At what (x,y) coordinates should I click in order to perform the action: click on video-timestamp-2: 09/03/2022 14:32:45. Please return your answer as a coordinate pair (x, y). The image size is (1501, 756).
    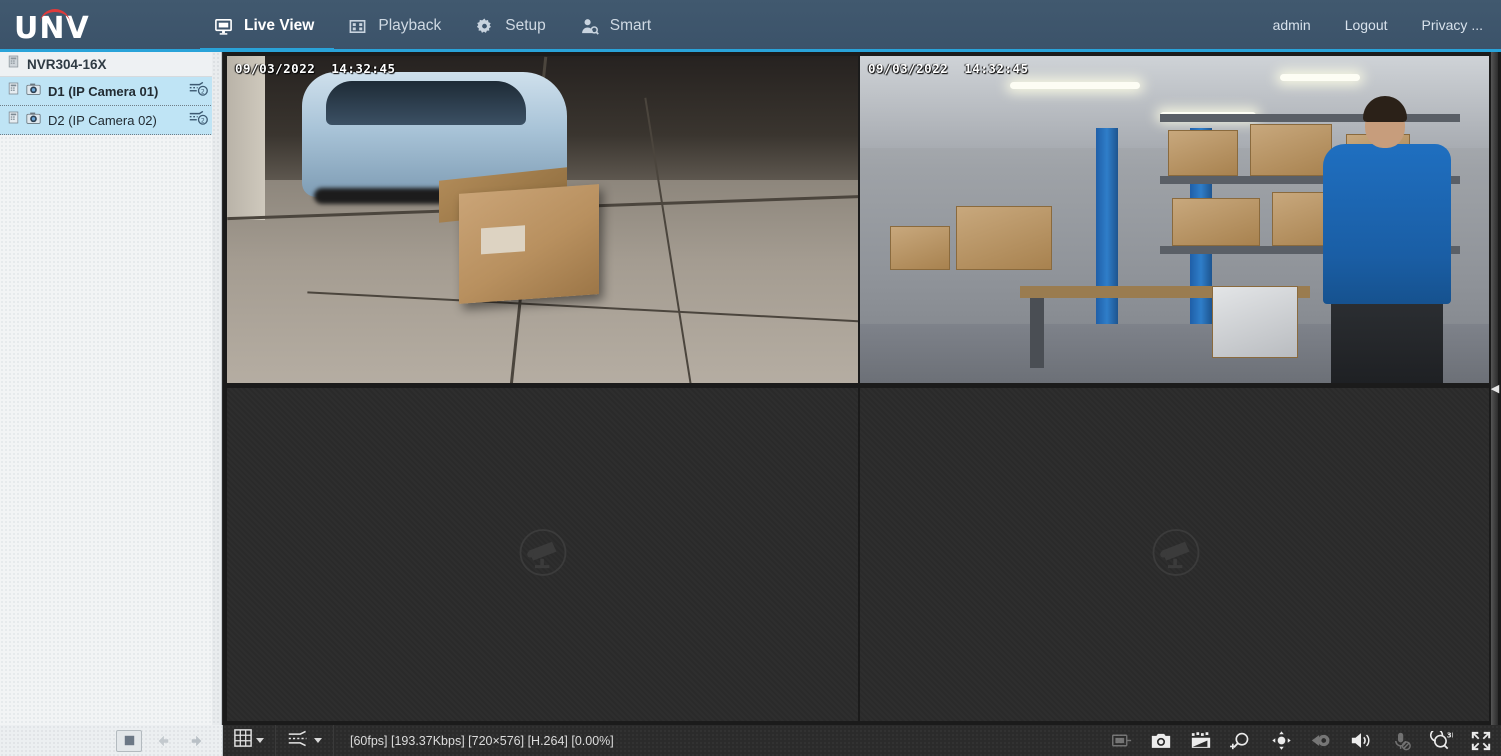
    Looking at the image, I should click on (948, 68).